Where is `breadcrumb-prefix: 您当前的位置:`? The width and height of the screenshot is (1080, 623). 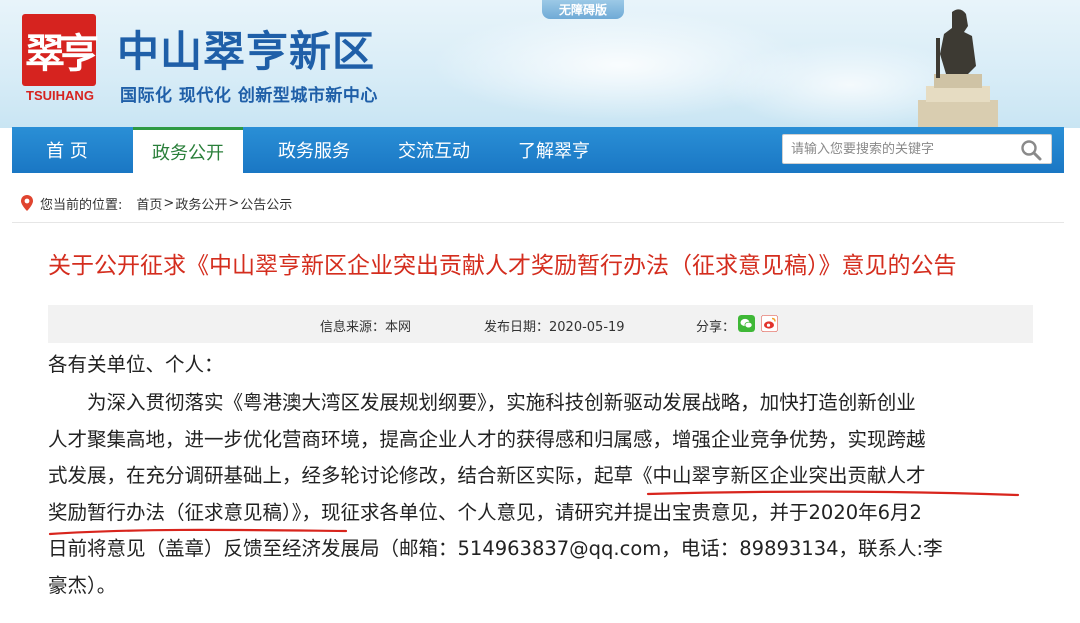
breadcrumb-prefix: 您当前的位置: is located at coordinates (81, 205).